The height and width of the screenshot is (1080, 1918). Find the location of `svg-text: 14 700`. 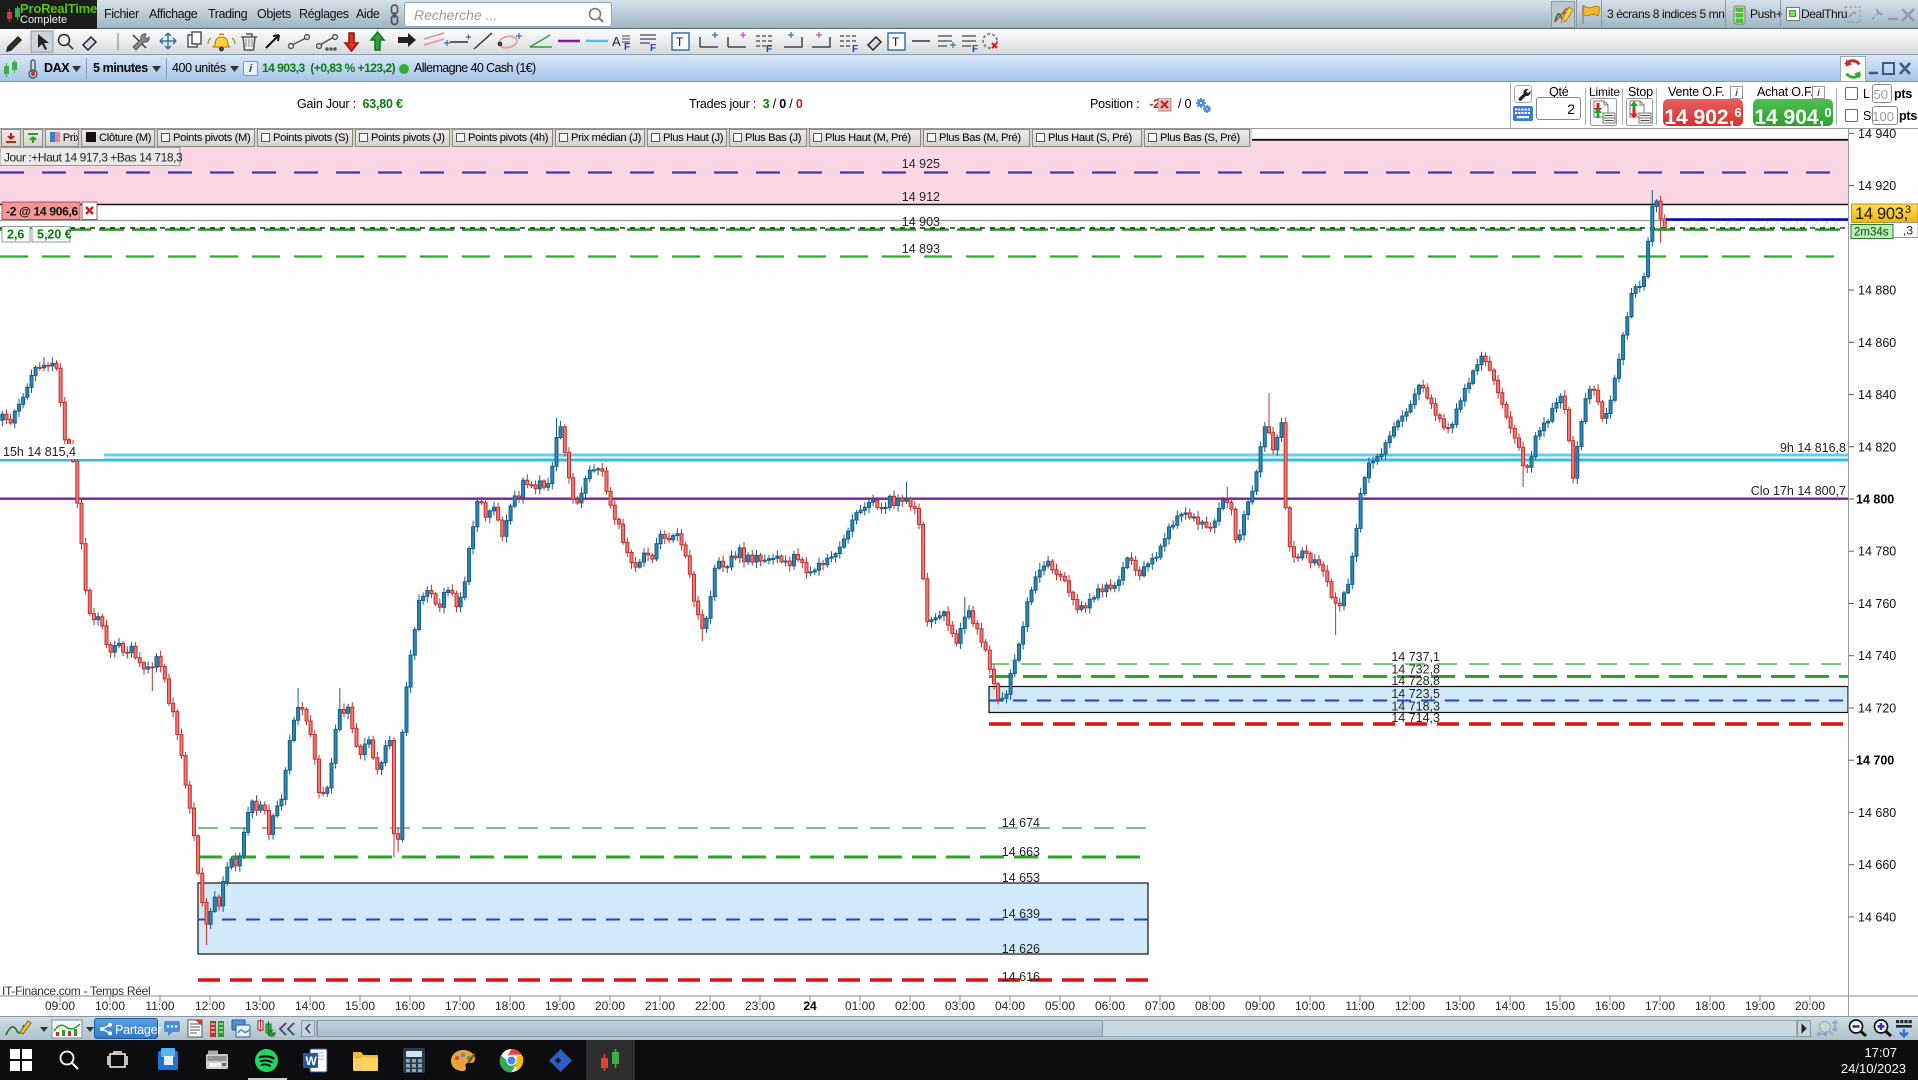

svg-text: 14 700 is located at coordinates (1875, 761).